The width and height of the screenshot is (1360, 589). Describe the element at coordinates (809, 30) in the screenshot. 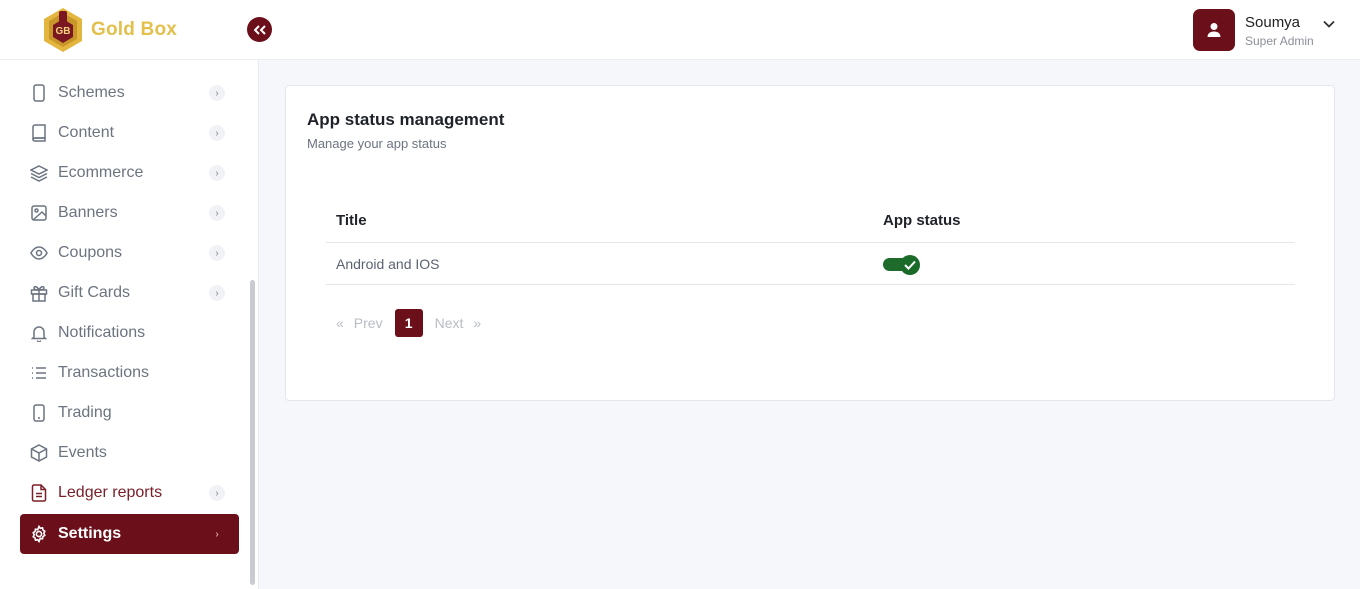

I see `top-bar: Soumya Super Admin` at that location.